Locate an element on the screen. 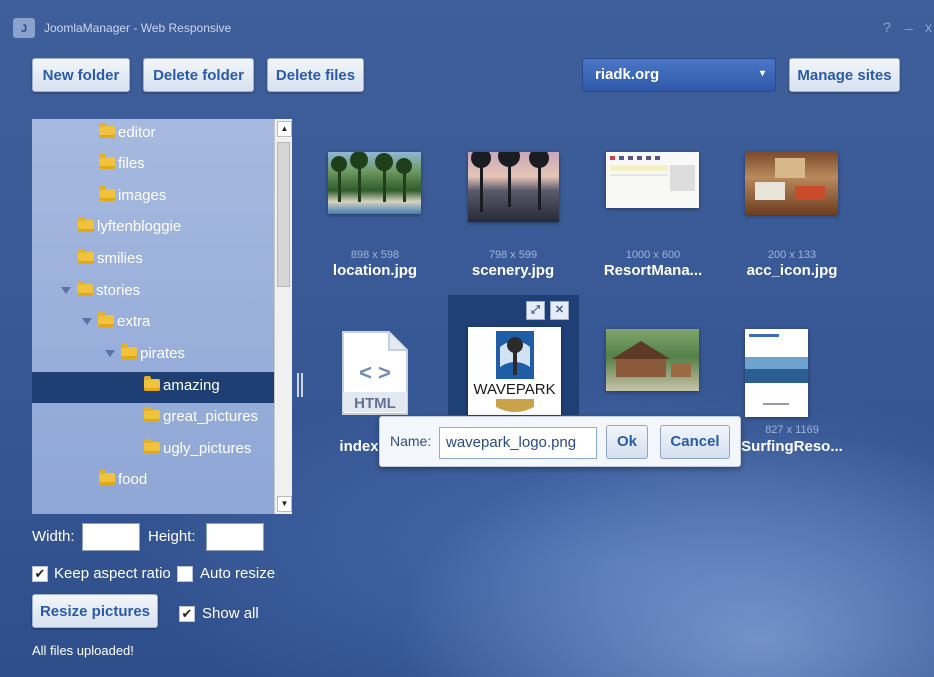 Image resolution: width=934 pixels, height=677 pixels. logo-text: WAVEPARK is located at coordinates (514, 389).